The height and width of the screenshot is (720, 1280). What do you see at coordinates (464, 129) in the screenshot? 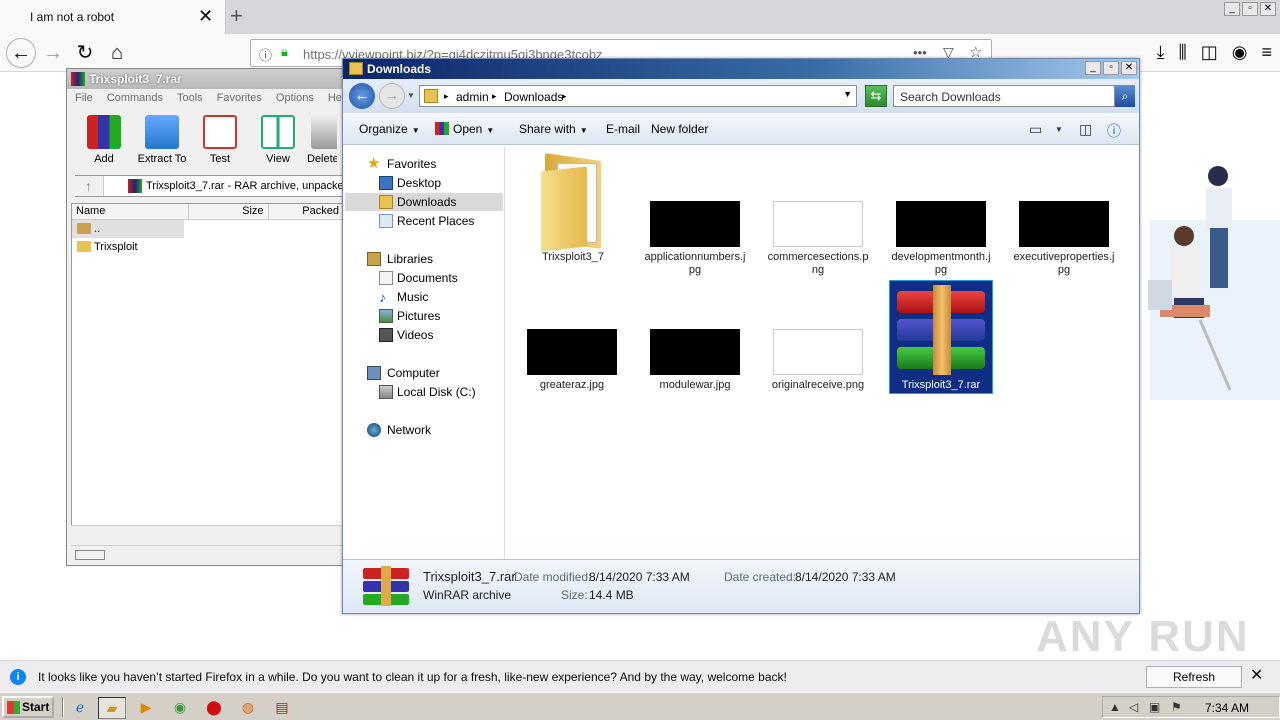
I see `open-button: Open ▼` at bounding box center [464, 129].